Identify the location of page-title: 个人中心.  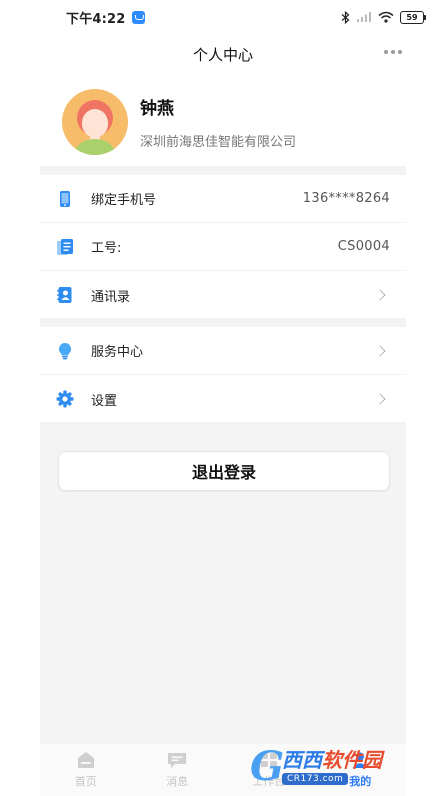
(222, 54).